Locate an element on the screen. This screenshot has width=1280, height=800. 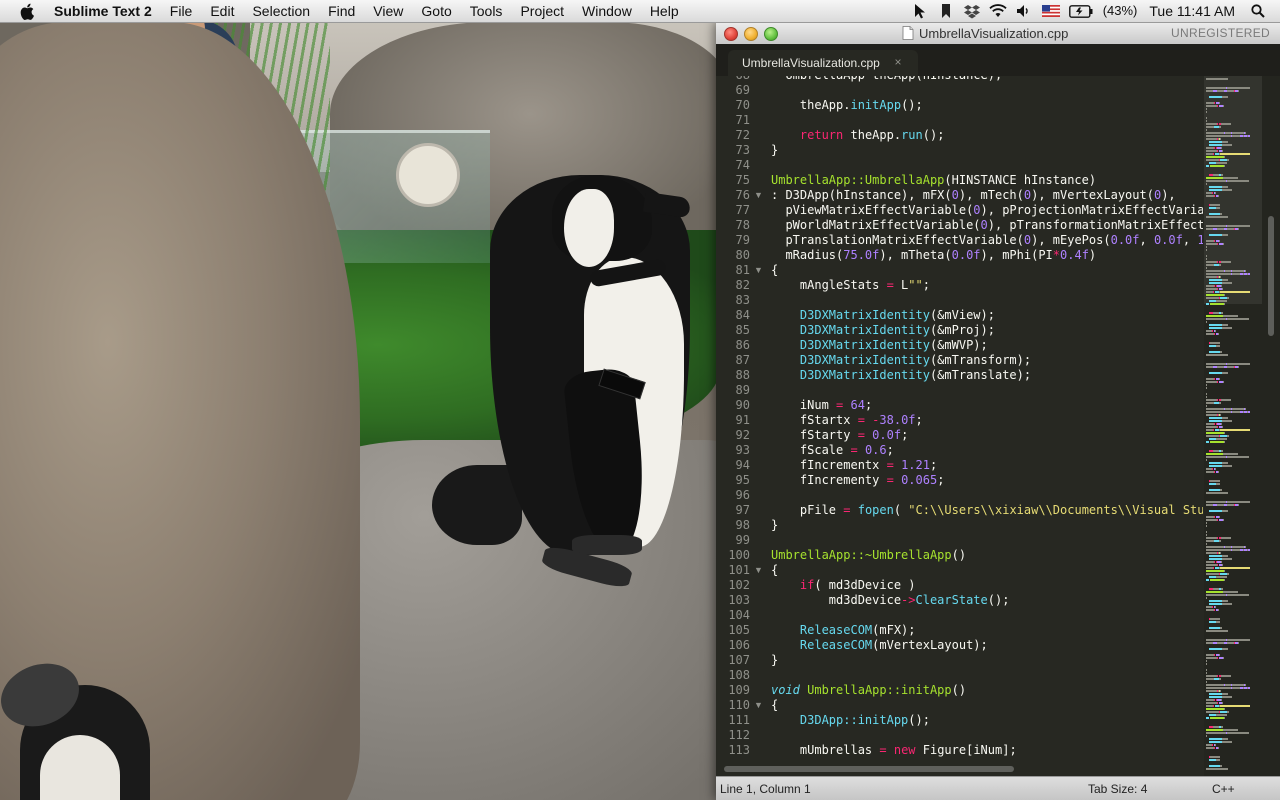
code-line: UmbrellaApp::~UmbrellaApp() is located at coordinates (868, 555).